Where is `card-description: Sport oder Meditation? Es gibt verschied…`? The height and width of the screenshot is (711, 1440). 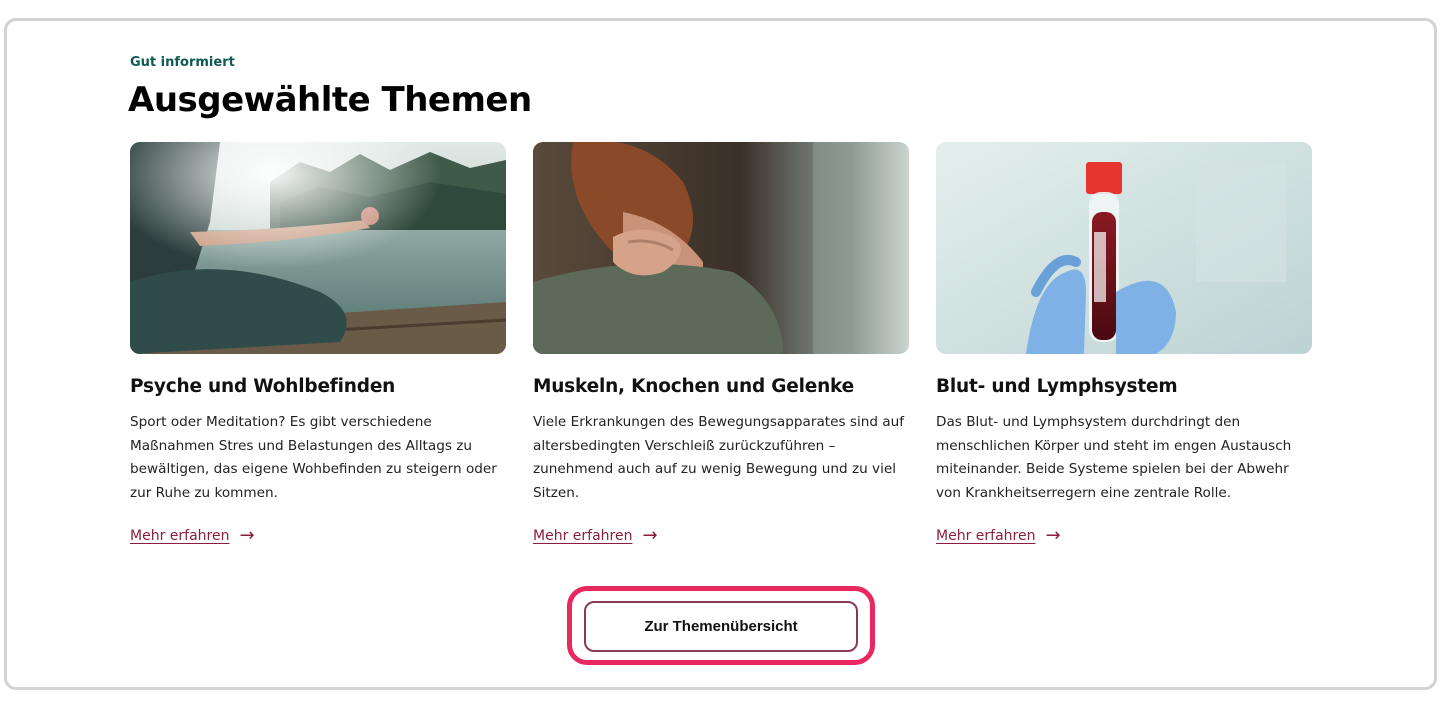 card-description: Sport oder Meditation? Es gibt verschied… is located at coordinates (313, 457).